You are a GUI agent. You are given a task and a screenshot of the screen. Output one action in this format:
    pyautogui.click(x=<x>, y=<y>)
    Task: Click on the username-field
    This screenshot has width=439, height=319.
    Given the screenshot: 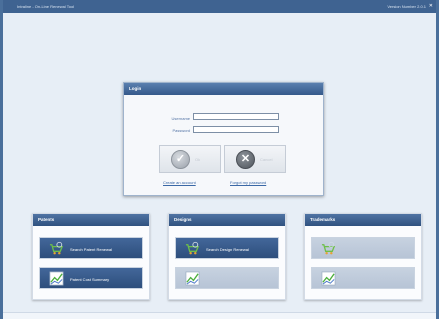 What is the action you would take?
    pyautogui.click(x=236, y=116)
    